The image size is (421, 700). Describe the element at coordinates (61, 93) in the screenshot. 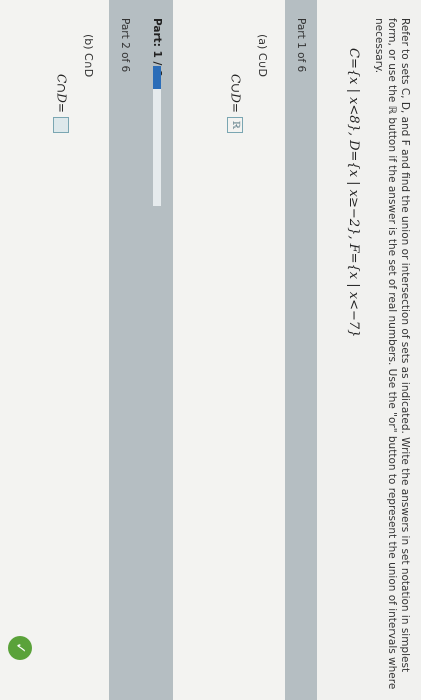

I see `part2-expression-text: C∩D=` at that location.